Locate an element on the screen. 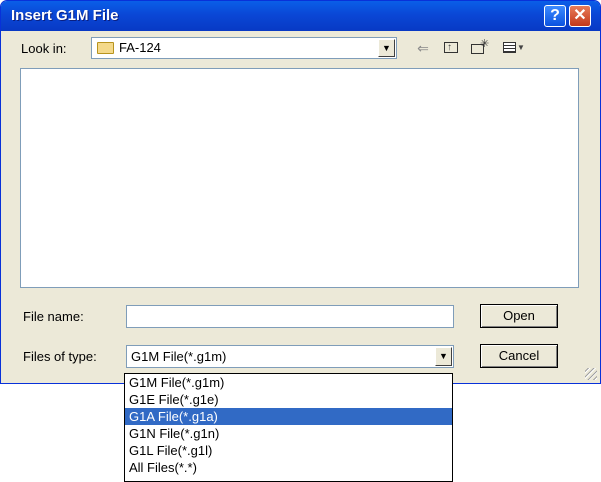  file-name-label: File name: is located at coordinates (53, 316).